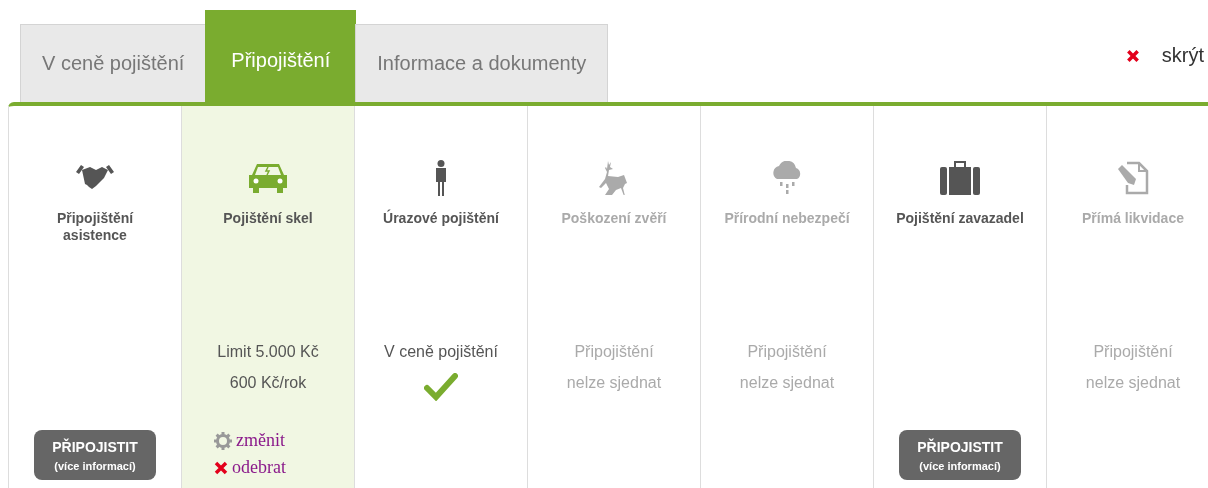  I want to click on option-title: Úrazové pojištění, so click(441, 218).